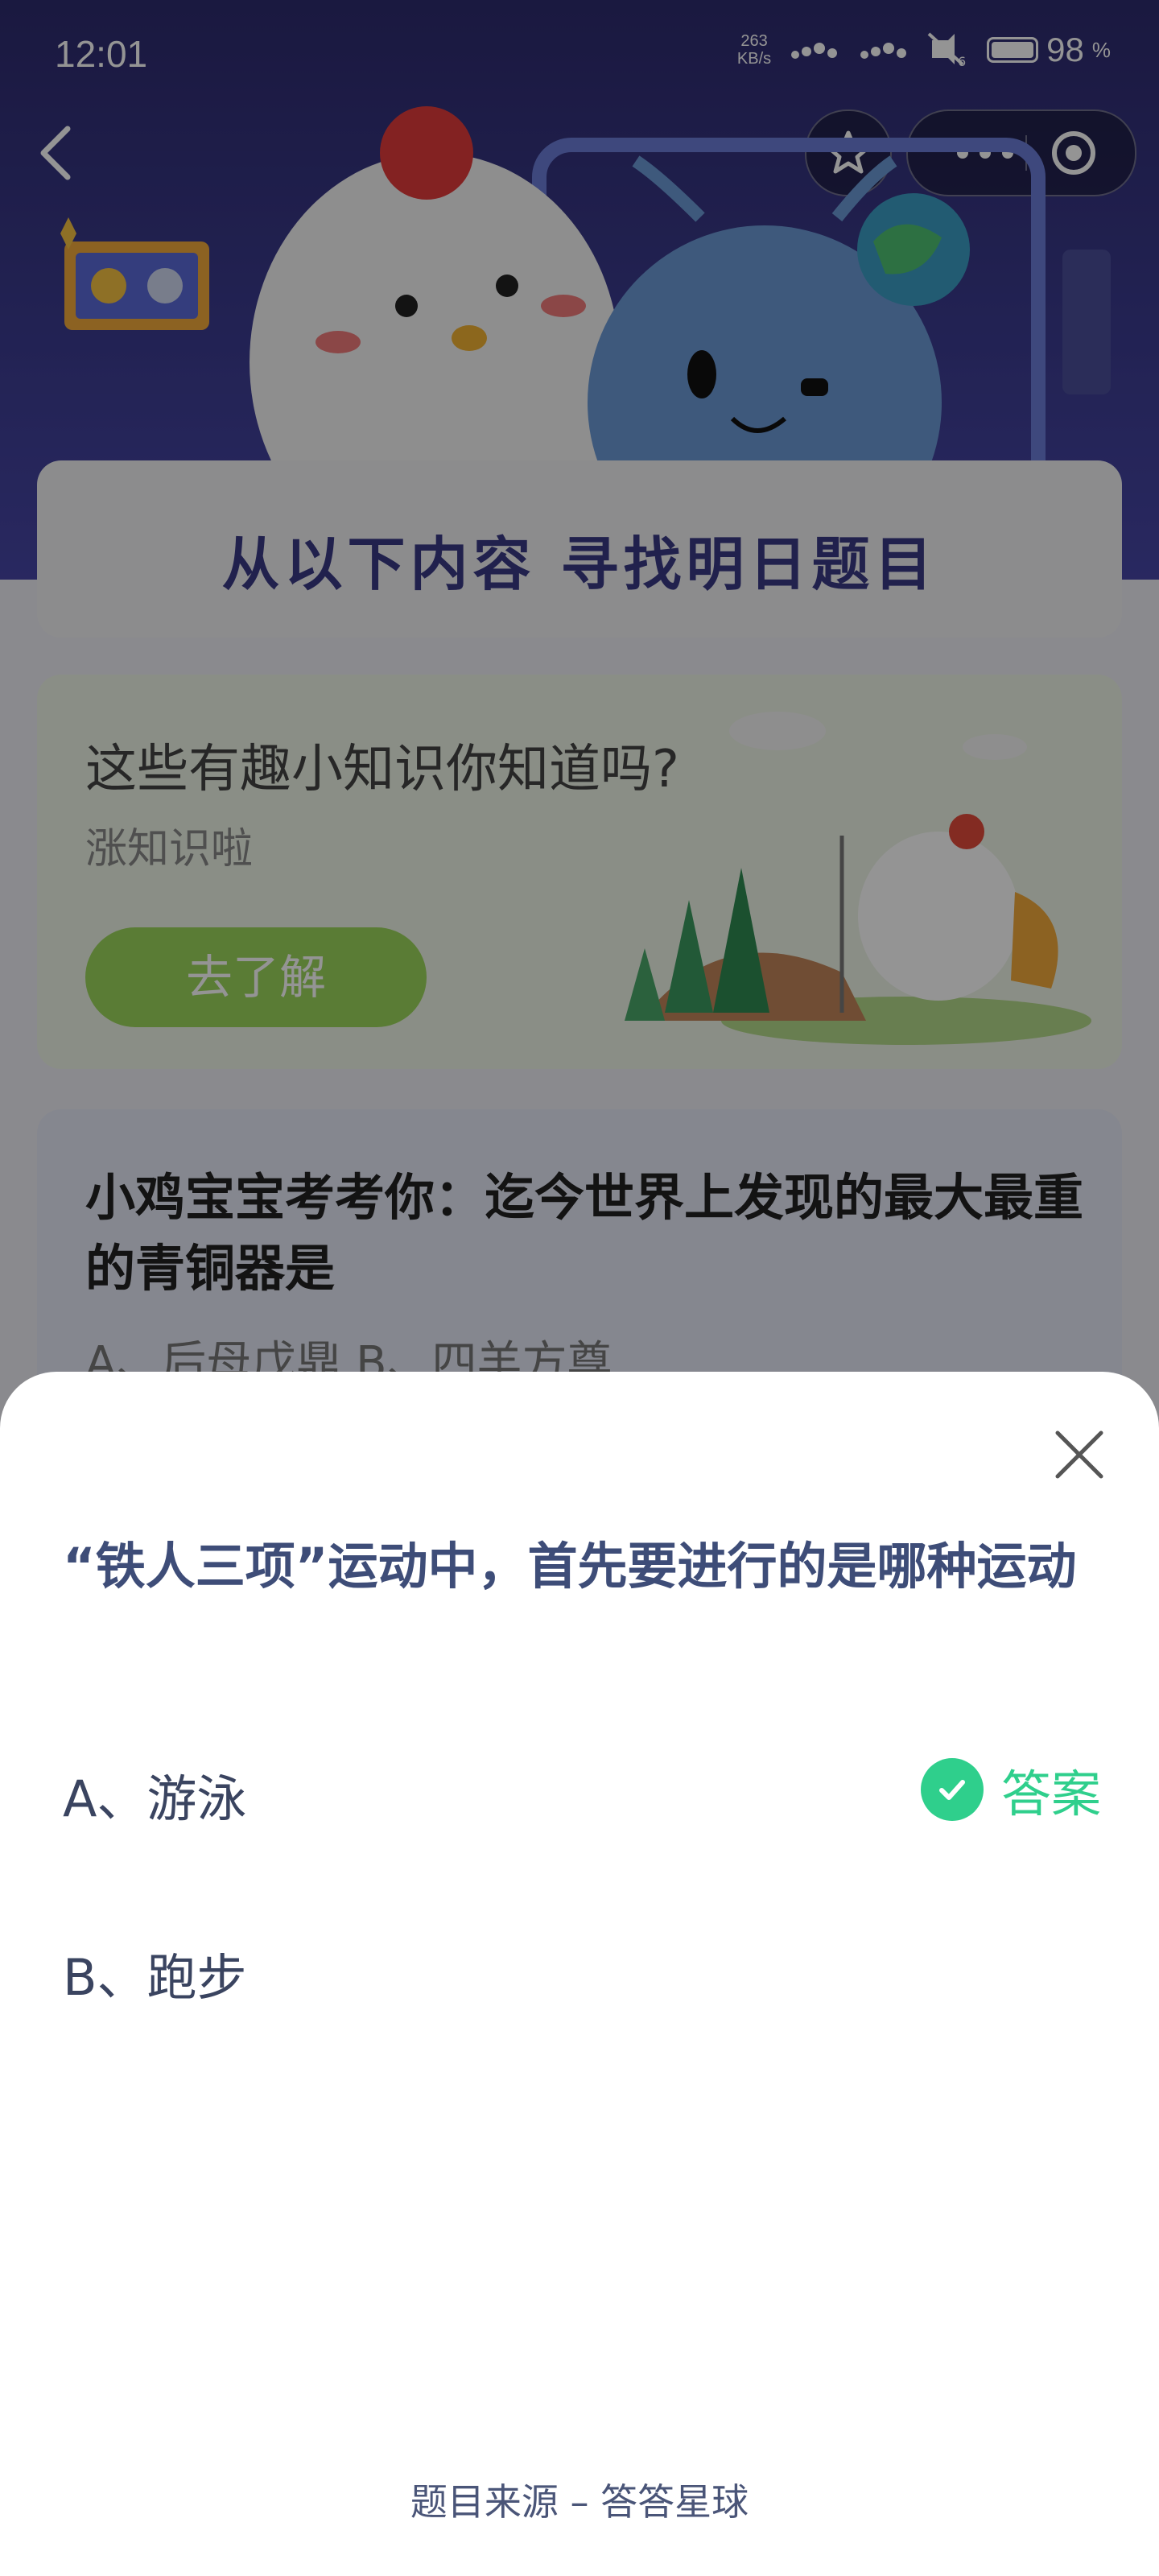 This screenshot has height=2576, width=1159. I want to click on answer-label: 答案, so click(1050, 1794).